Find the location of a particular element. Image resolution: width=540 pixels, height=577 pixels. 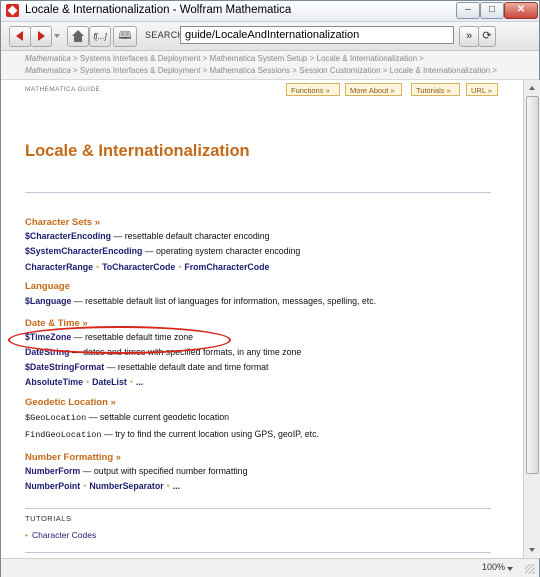

symbol-description: — settable current geodetic location is located at coordinates (158, 417).